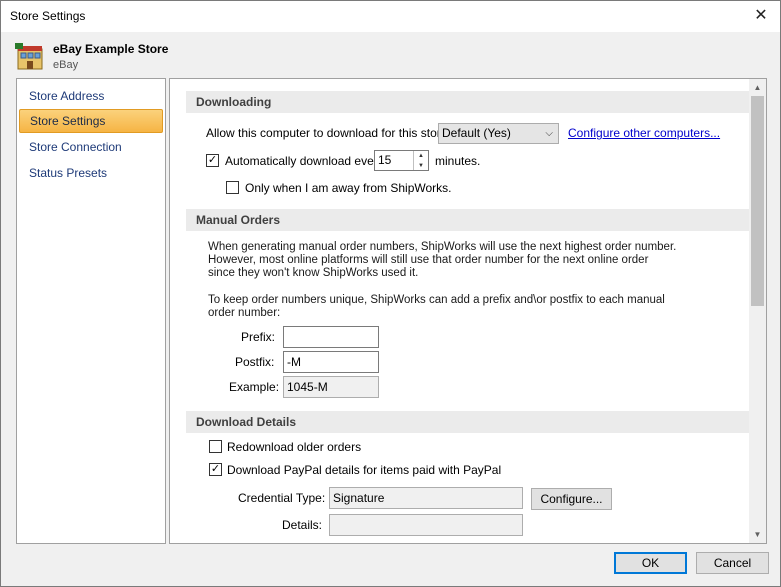 This screenshot has height=587, width=781. I want to click on scroll-down-icon: ▼, so click(757, 534).